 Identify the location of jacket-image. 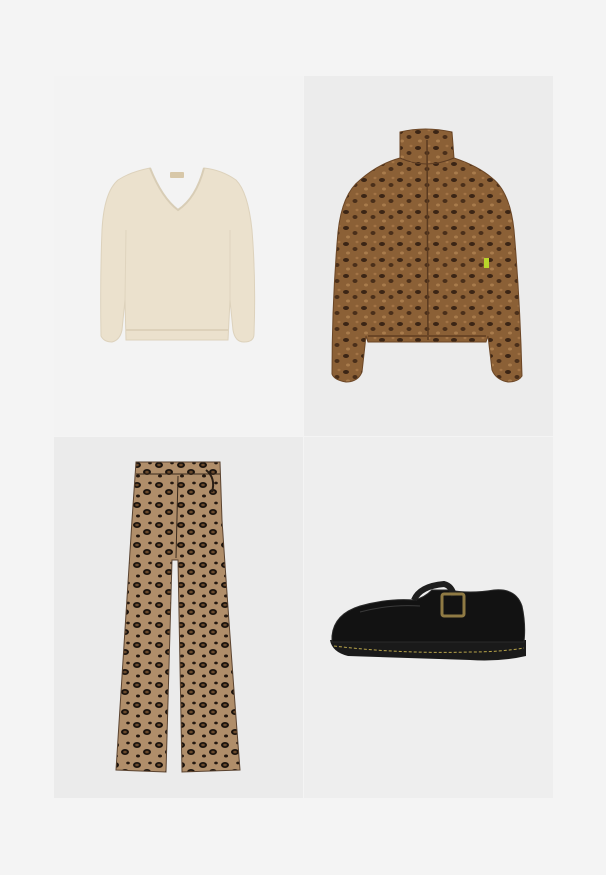
(427, 255).